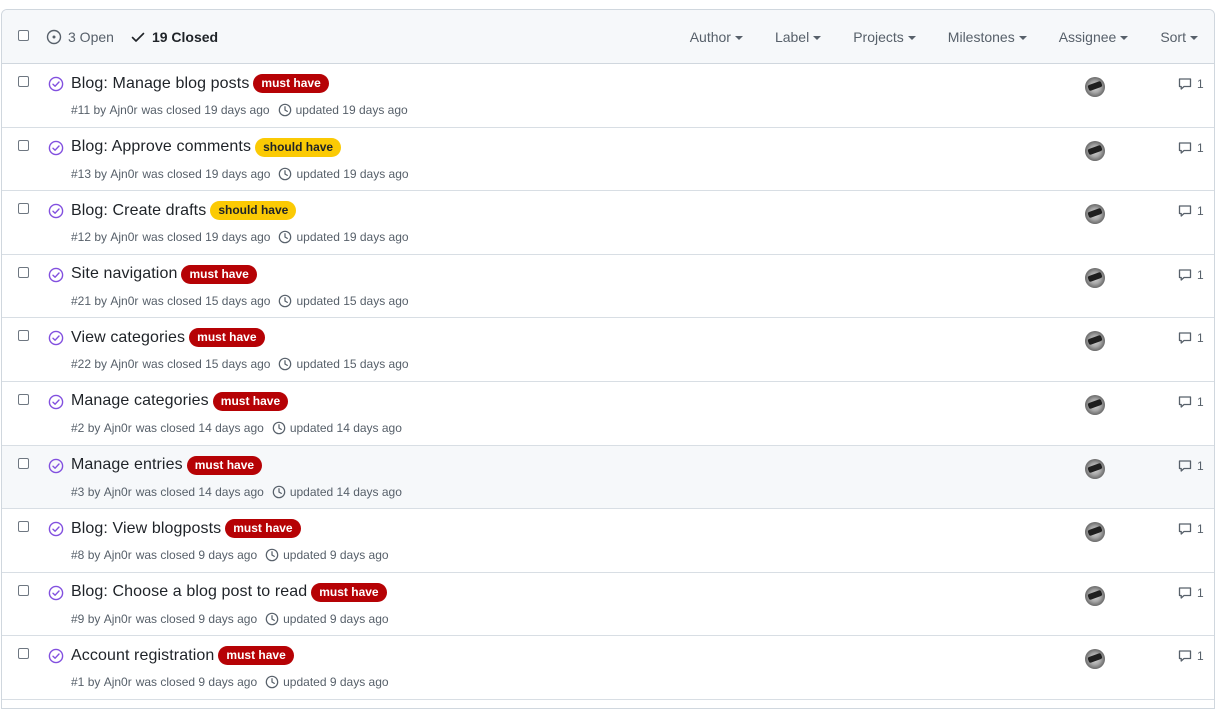 Image resolution: width=1217 pixels, height=709 pixels. I want to click on issue-title-link: Blog: Manage blog posts, so click(160, 84).